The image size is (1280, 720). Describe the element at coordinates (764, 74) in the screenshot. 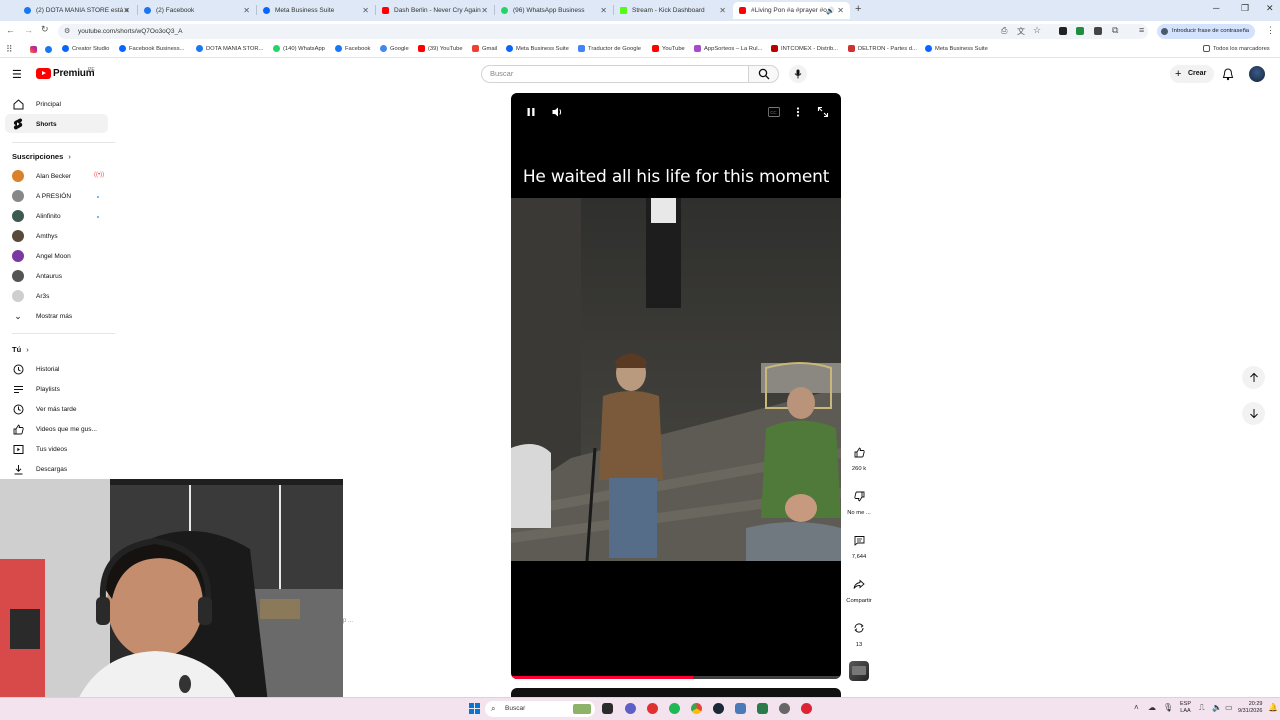

I see `search-button` at that location.